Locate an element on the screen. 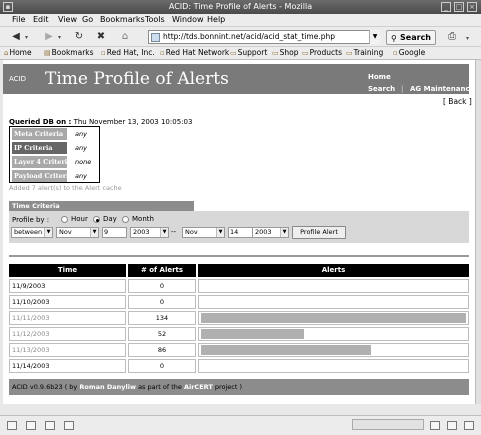 The width and height of the screenshot is (481, 435). criteria-row: Meta Criteria any is located at coordinates (55, 134).